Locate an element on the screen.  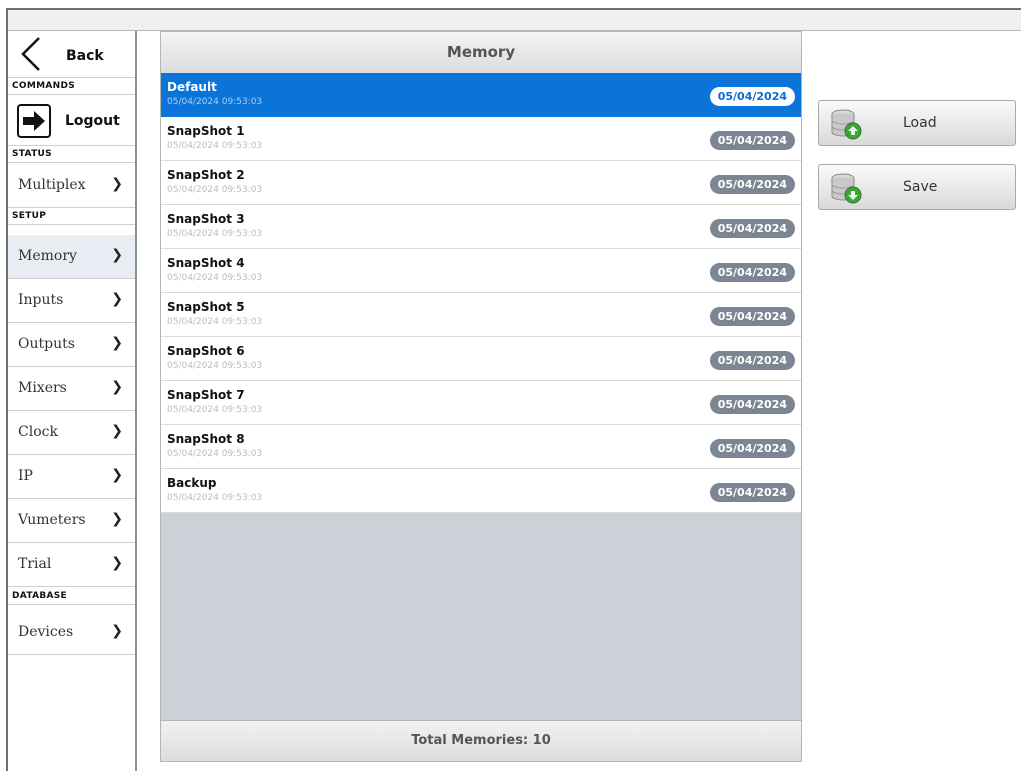
total-memories: Total Memories: 10 is located at coordinates (481, 740).